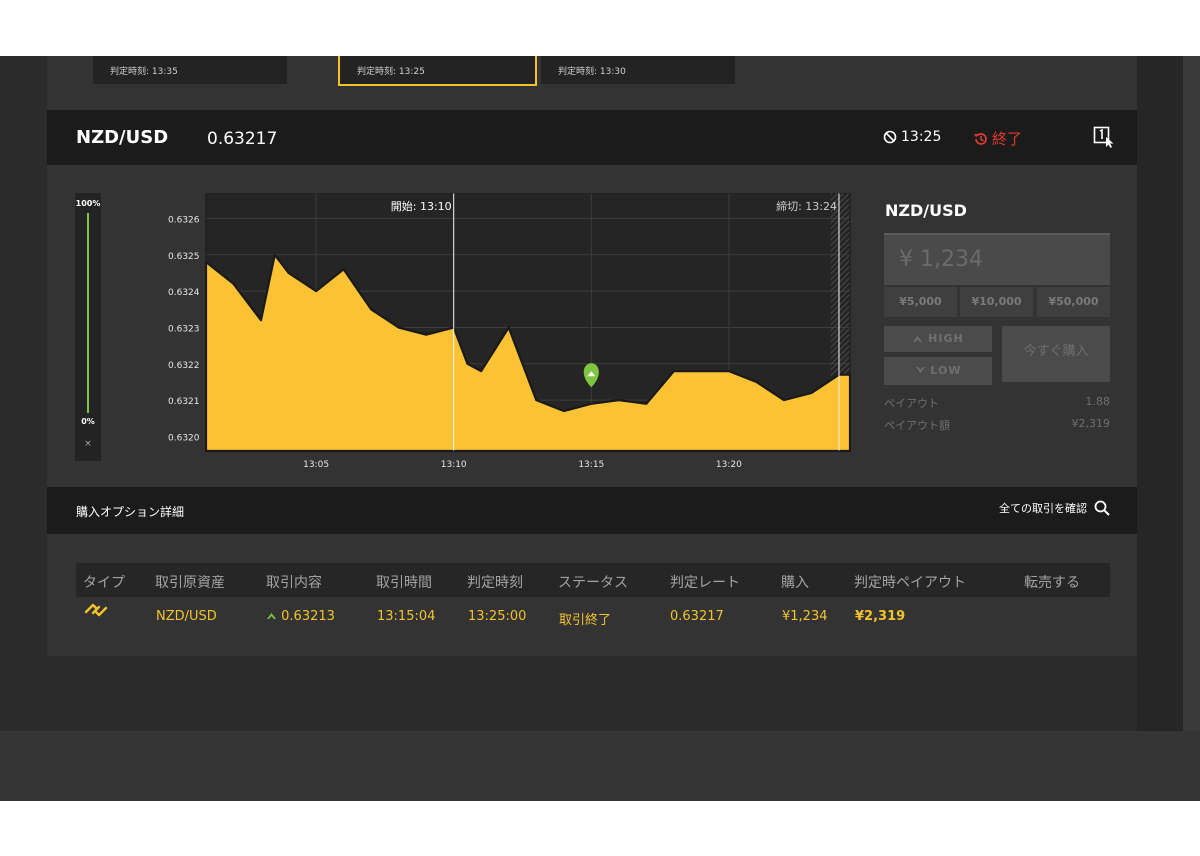 Image resolution: width=1200 pixels, height=856 pixels. I want to click on side-strip, so click(1160, 393).